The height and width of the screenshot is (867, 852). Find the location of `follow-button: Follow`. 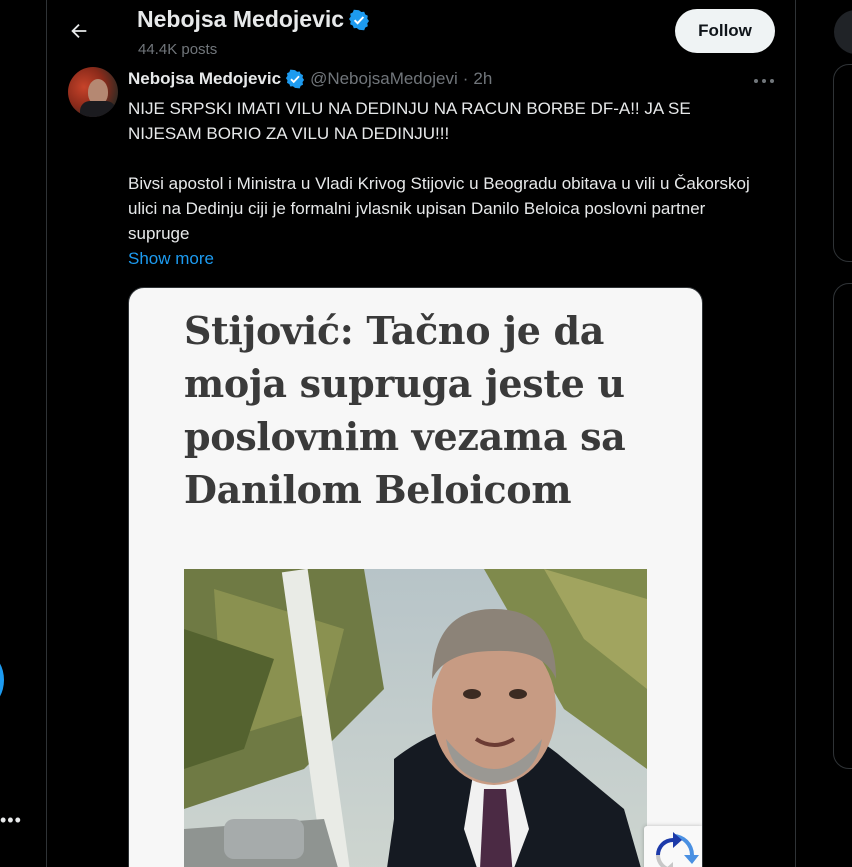

follow-button: Follow is located at coordinates (725, 31).